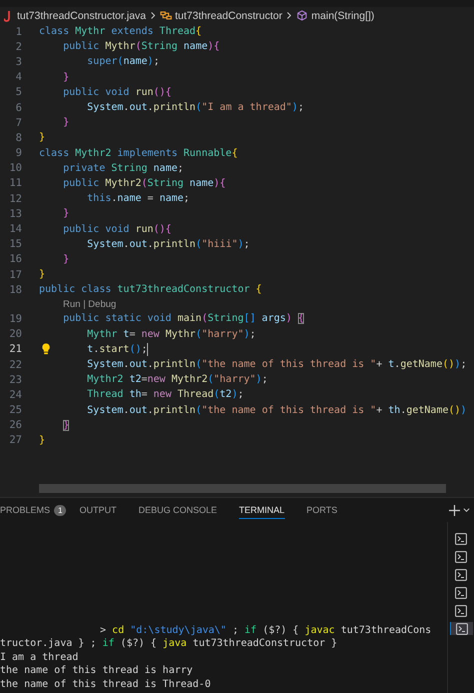  I want to click on line-number: 8, so click(19, 138).